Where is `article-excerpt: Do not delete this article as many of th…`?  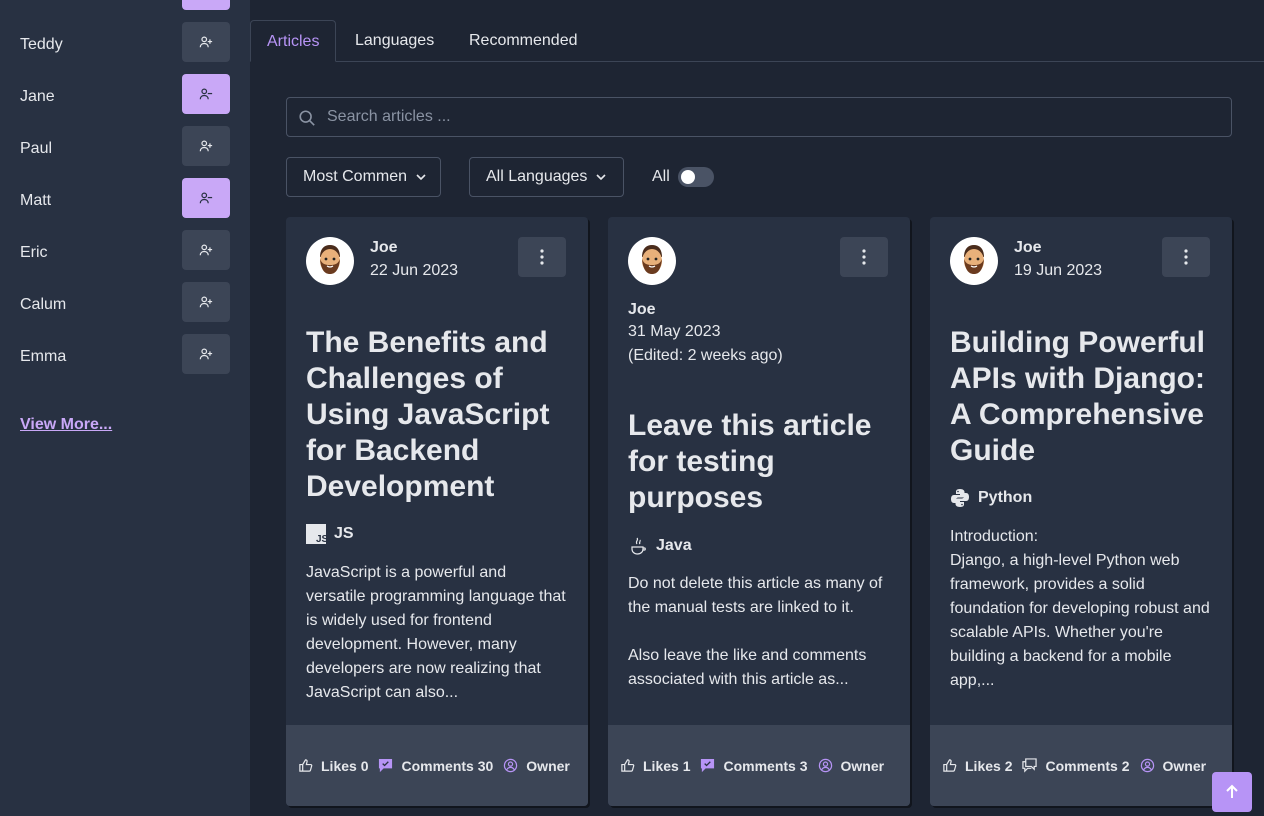
article-excerpt: Do not delete this article as many of th… is located at coordinates (755, 631).